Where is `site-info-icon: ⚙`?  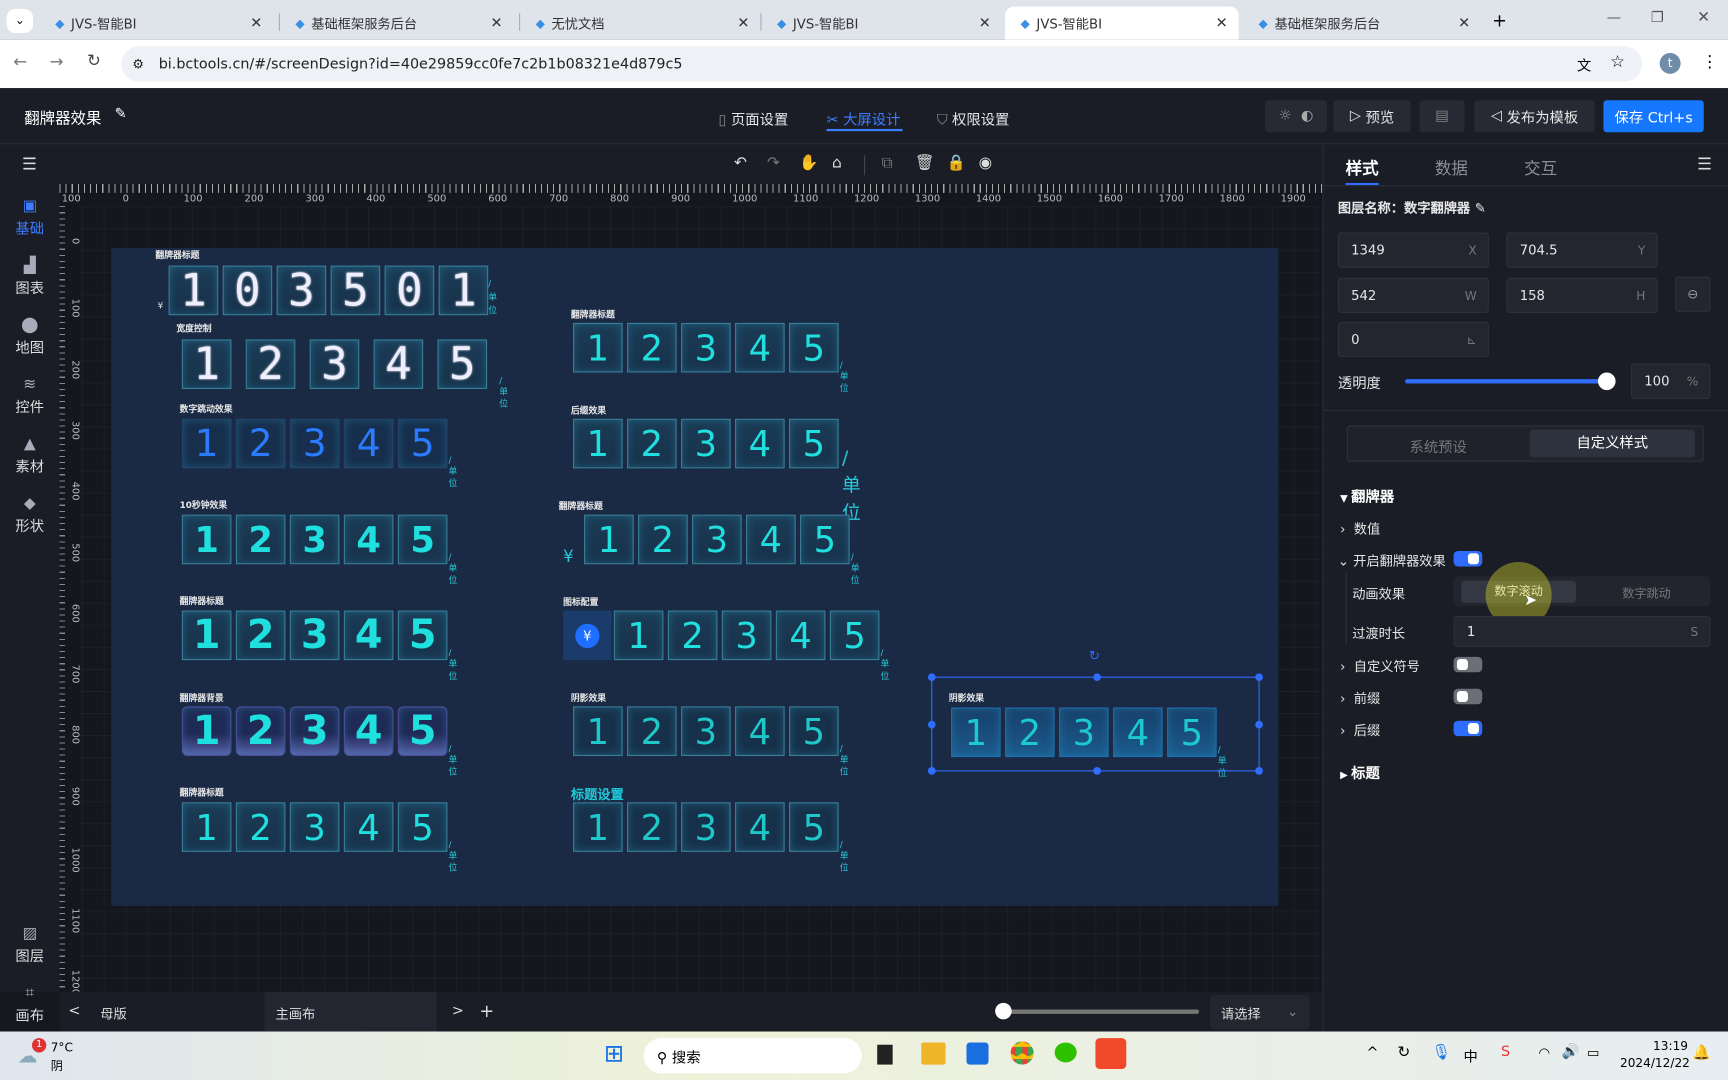 site-info-icon: ⚙ is located at coordinates (138, 63).